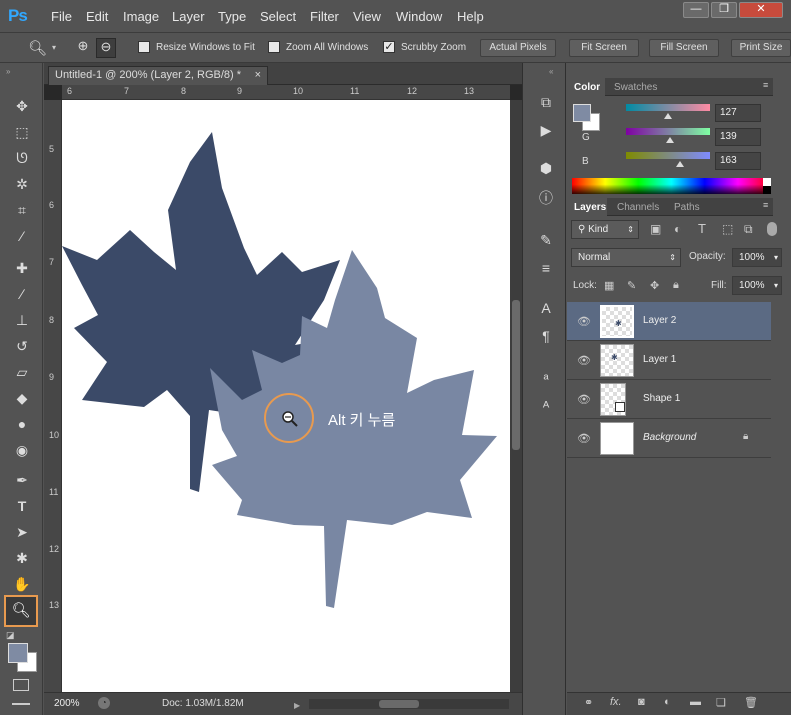 The height and width of the screenshot is (715, 791). I want to click on layer-row: 👁︎ ✱ Layer 2, so click(669, 321).